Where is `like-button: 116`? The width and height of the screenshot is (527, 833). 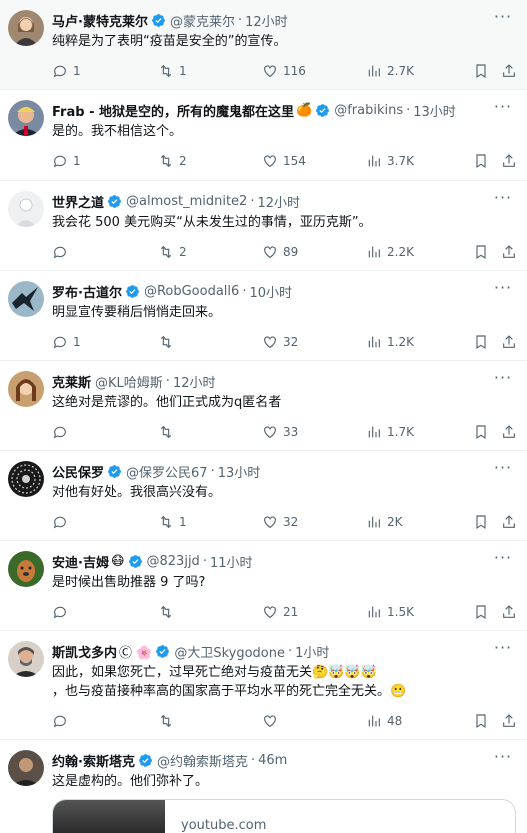
like-button: 116 is located at coordinates (284, 71).